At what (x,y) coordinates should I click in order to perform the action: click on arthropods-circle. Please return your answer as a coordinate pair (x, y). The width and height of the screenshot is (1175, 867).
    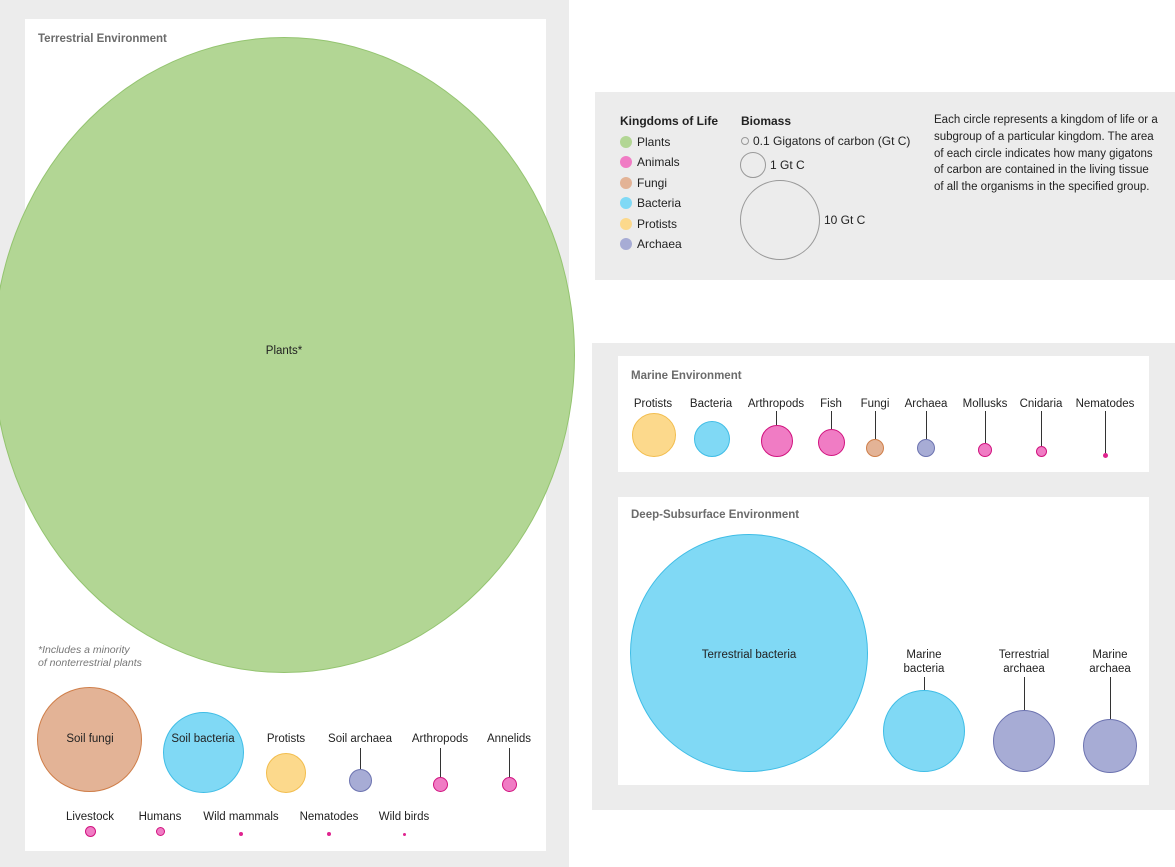
    Looking at the image, I should click on (440, 784).